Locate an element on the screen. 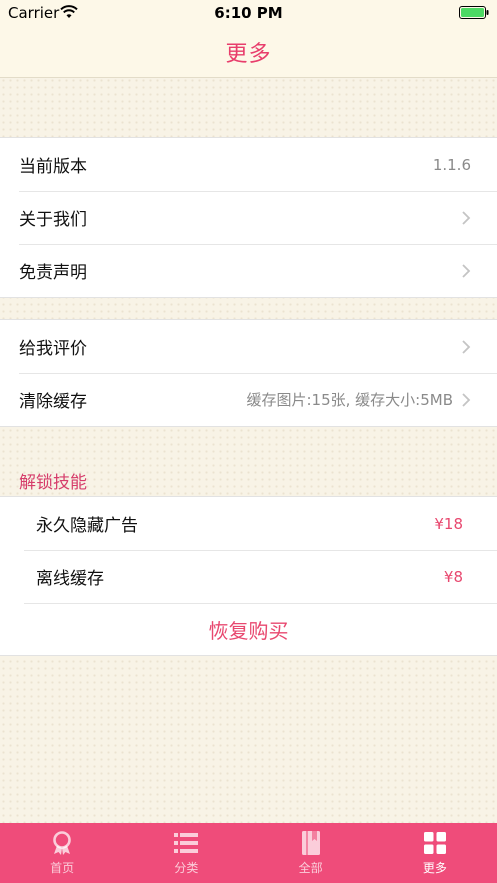 This screenshot has height=883, width=497. settings-group-tools: 给我评价 清除缓存 缓存图片:15张, 缓存大小:5MB is located at coordinates (248, 373).